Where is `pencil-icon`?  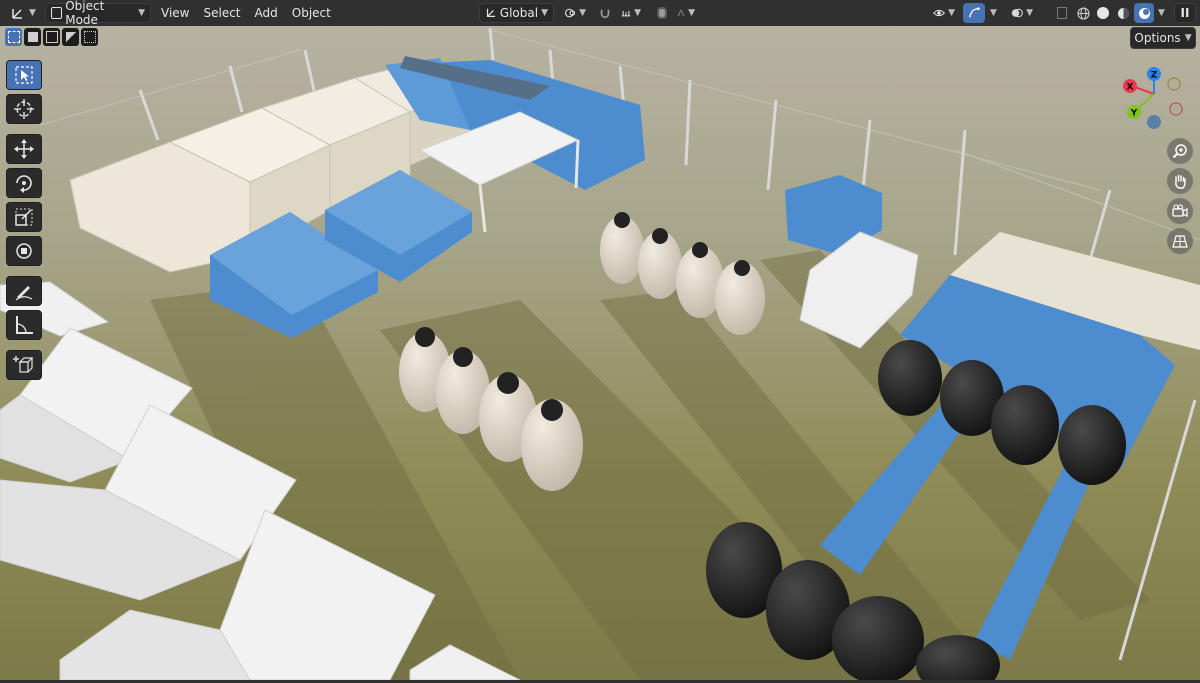 pencil-icon is located at coordinates (24, 293).